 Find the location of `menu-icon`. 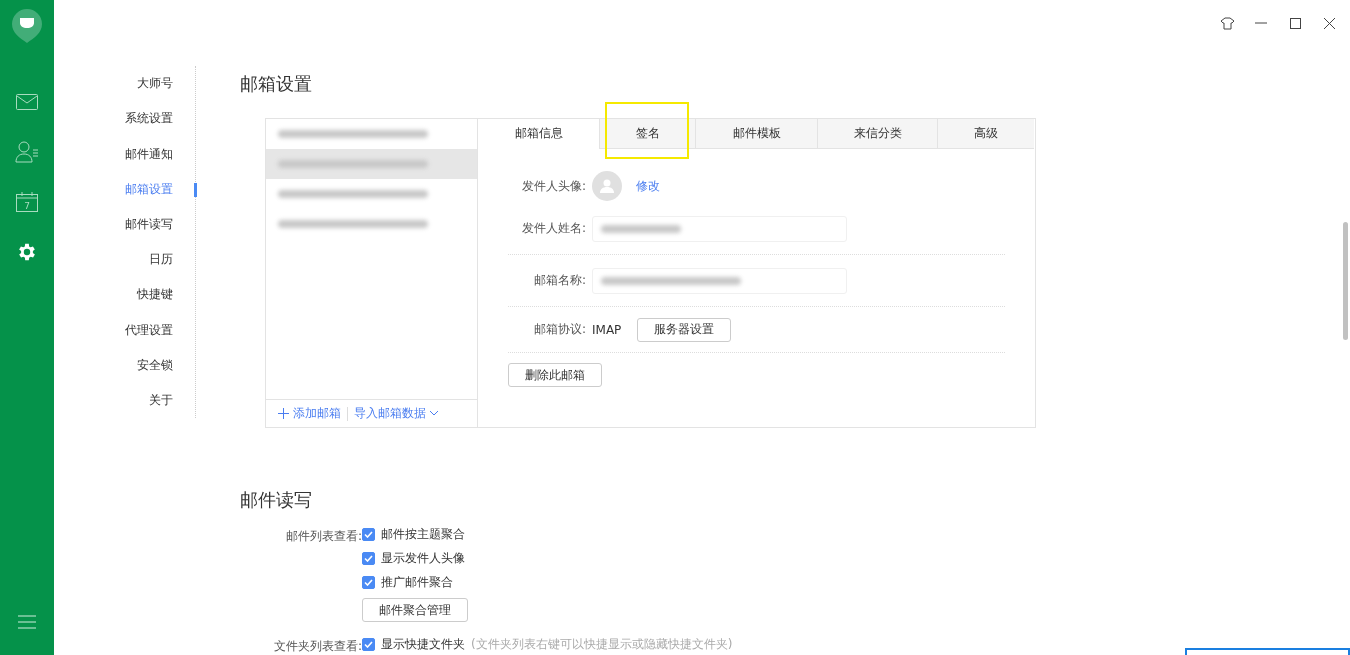

menu-icon is located at coordinates (27, 622).